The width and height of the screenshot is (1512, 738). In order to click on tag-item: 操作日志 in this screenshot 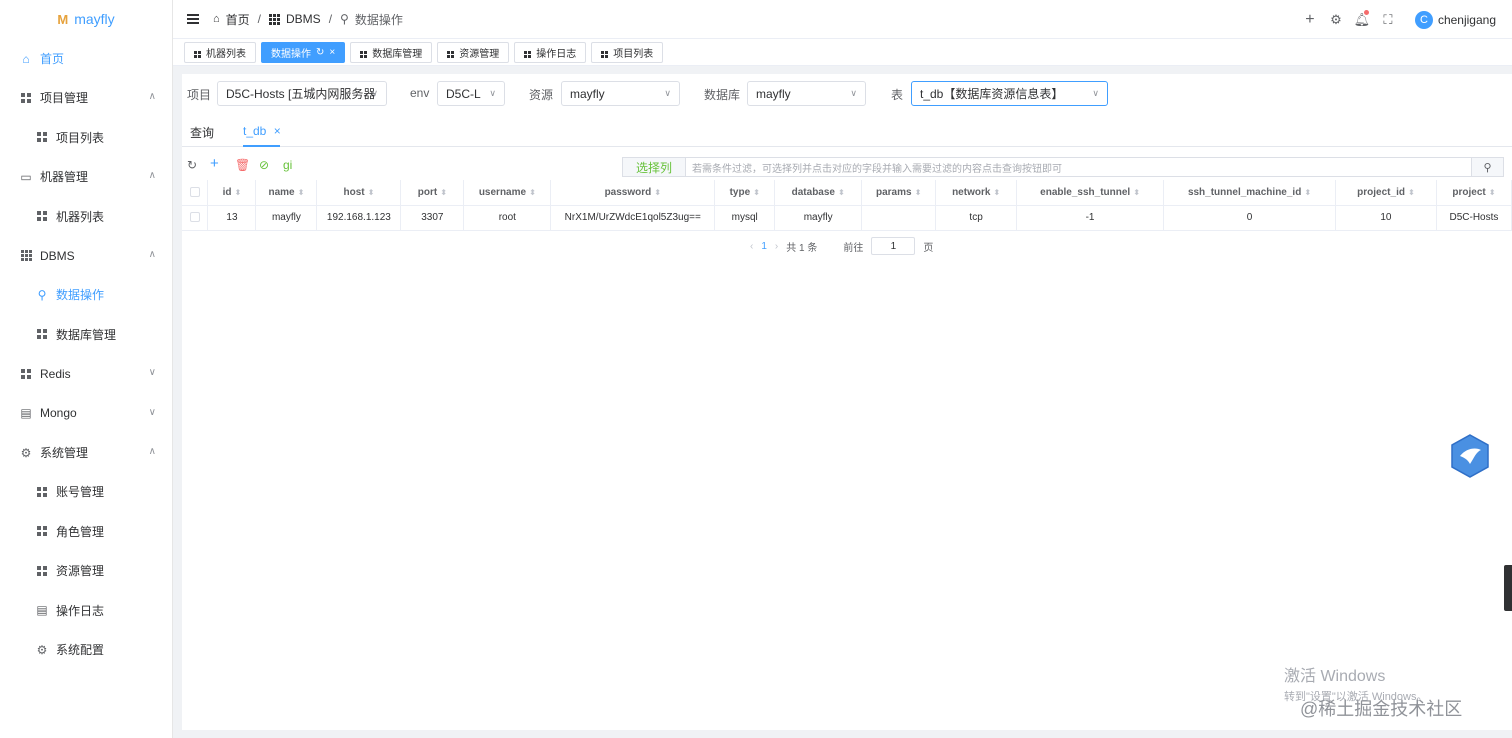, I will do `click(550, 52)`.